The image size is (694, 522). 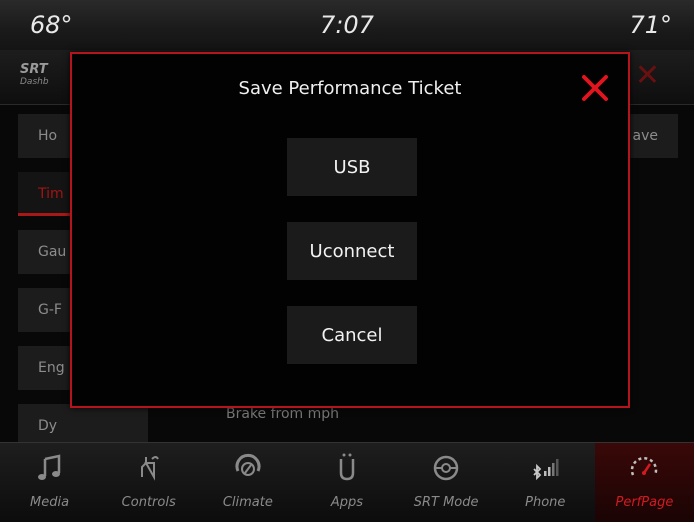 What do you see at coordinates (148, 471) in the screenshot?
I see `seat-hand-icon` at bounding box center [148, 471].